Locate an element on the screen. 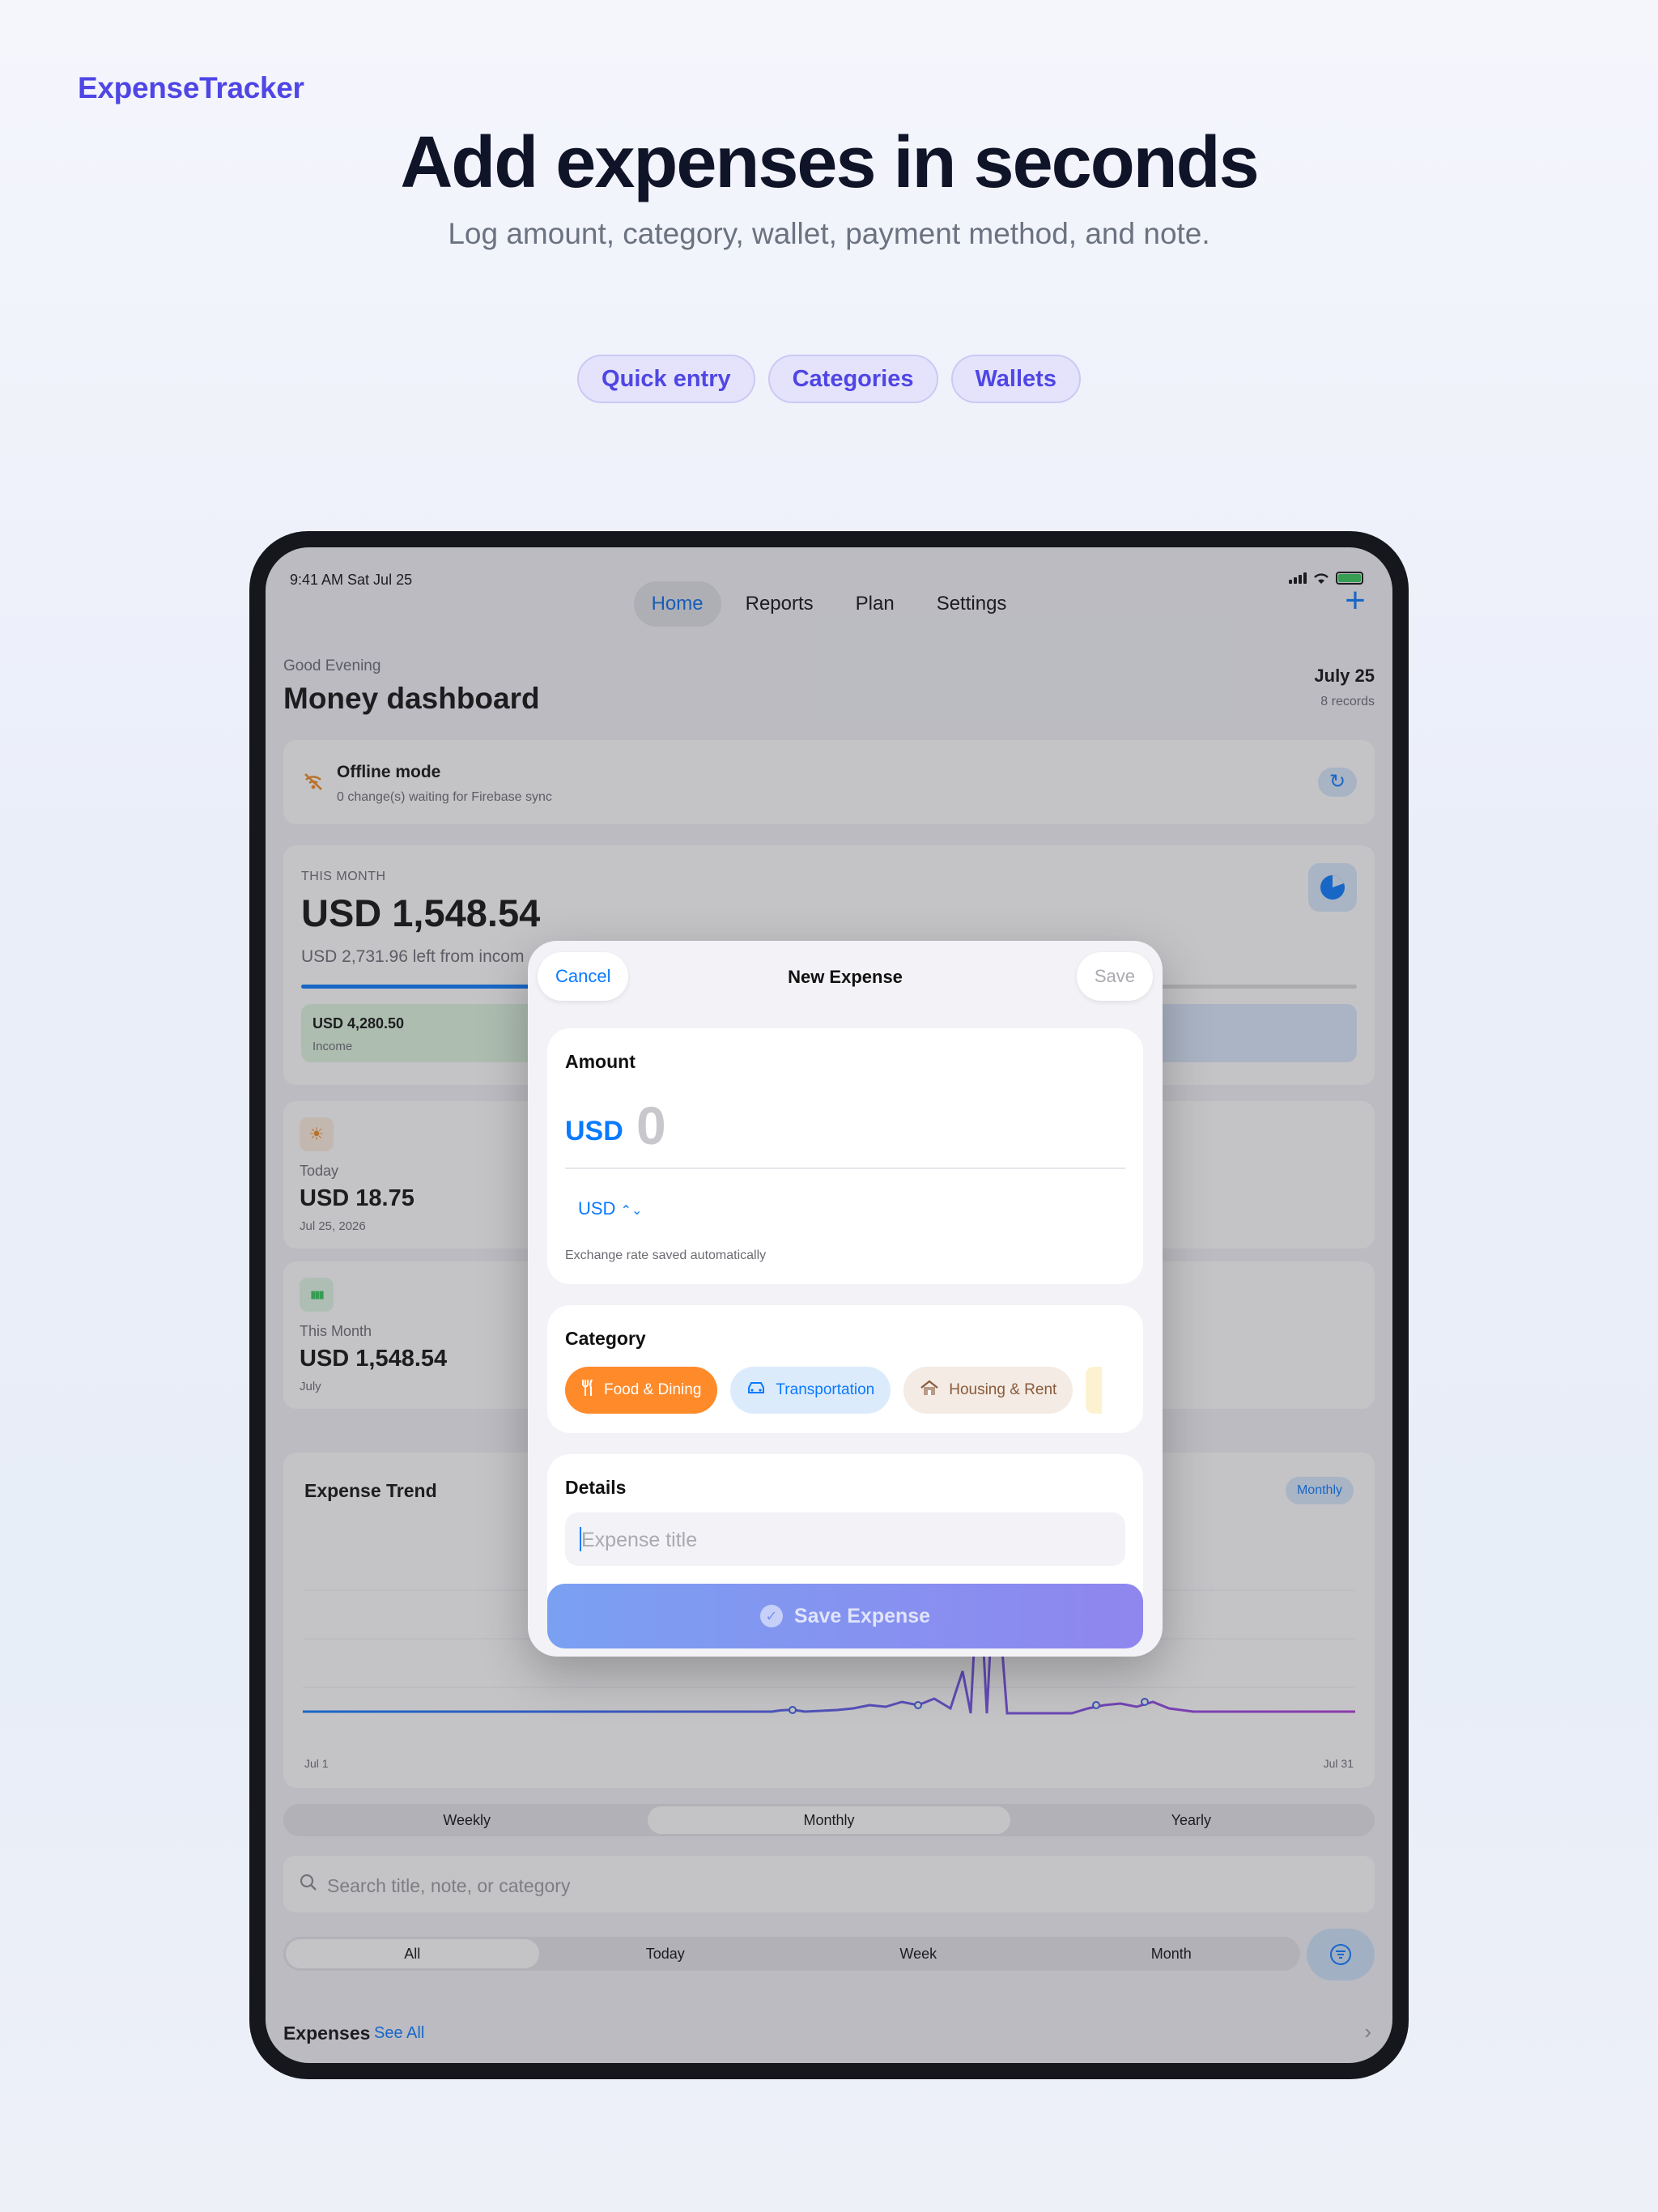  currency-select: USD ⌃⌄ is located at coordinates (610, 1209).